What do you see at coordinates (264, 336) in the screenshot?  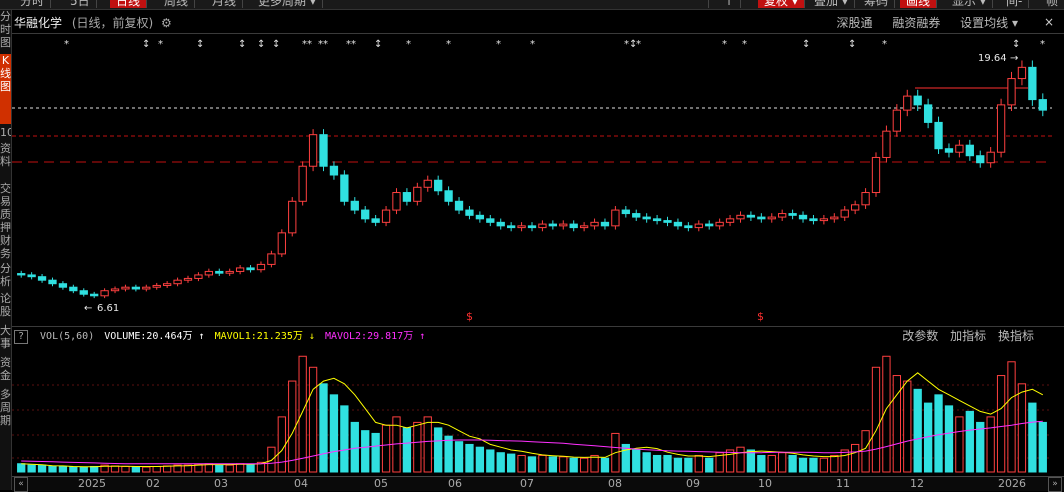 I see `mavol1-value: MAVOL1:21.235万 ↓` at bounding box center [264, 336].